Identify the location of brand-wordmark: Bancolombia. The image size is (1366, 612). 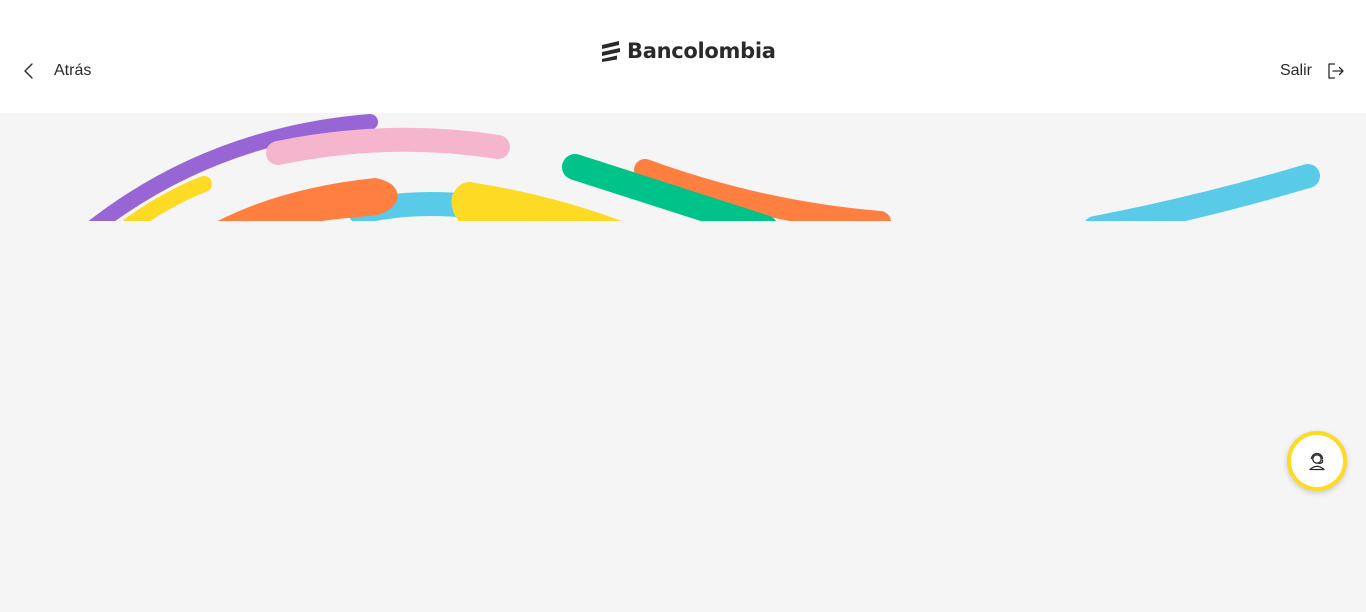
(701, 51).